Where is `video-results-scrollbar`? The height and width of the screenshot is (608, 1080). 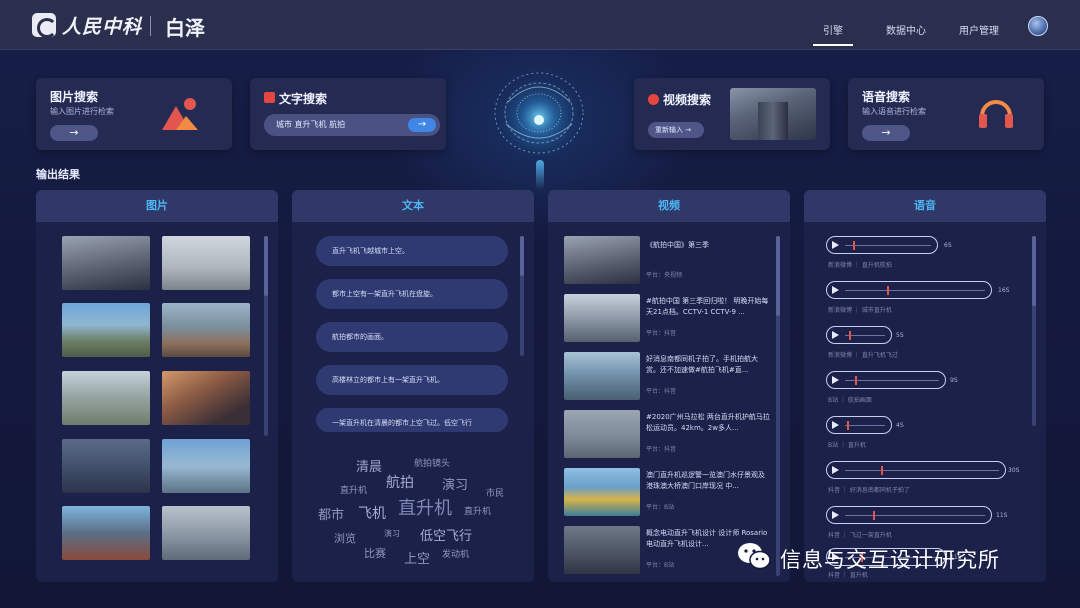
video-results-scrollbar is located at coordinates (778, 406).